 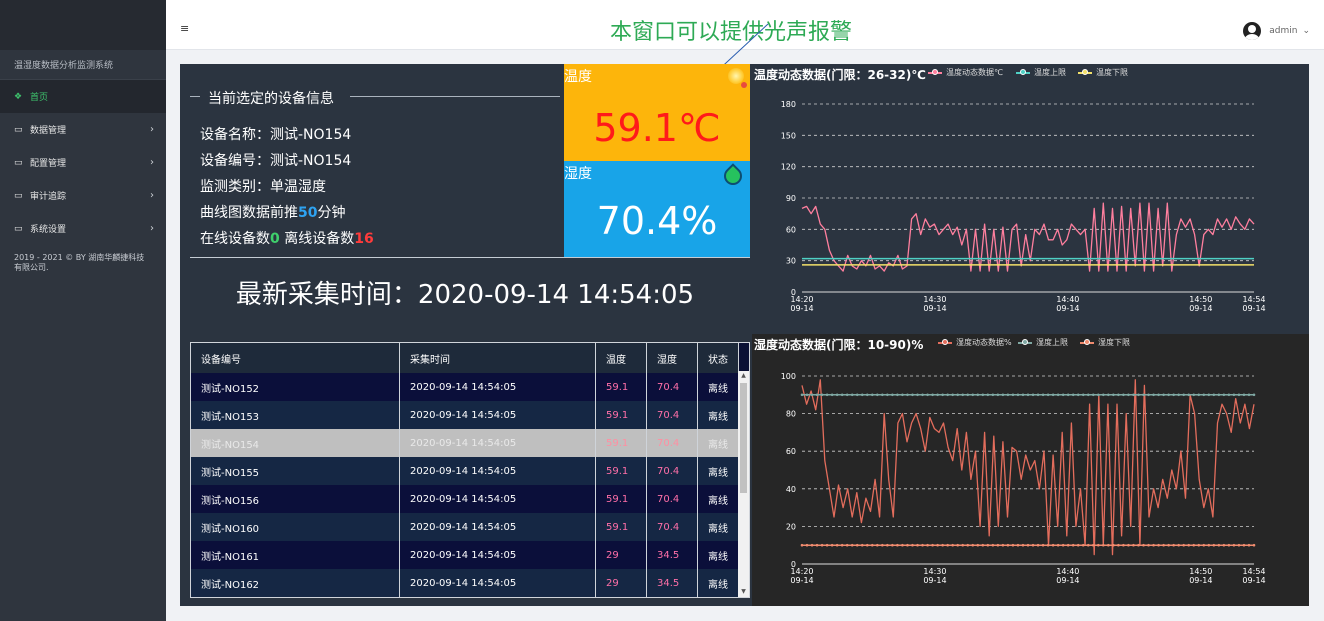 What do you see at coordinates (184, 28) in the screenshot?
I see `menu-toggle-icon: ≡` at bounding box center [184, 28].